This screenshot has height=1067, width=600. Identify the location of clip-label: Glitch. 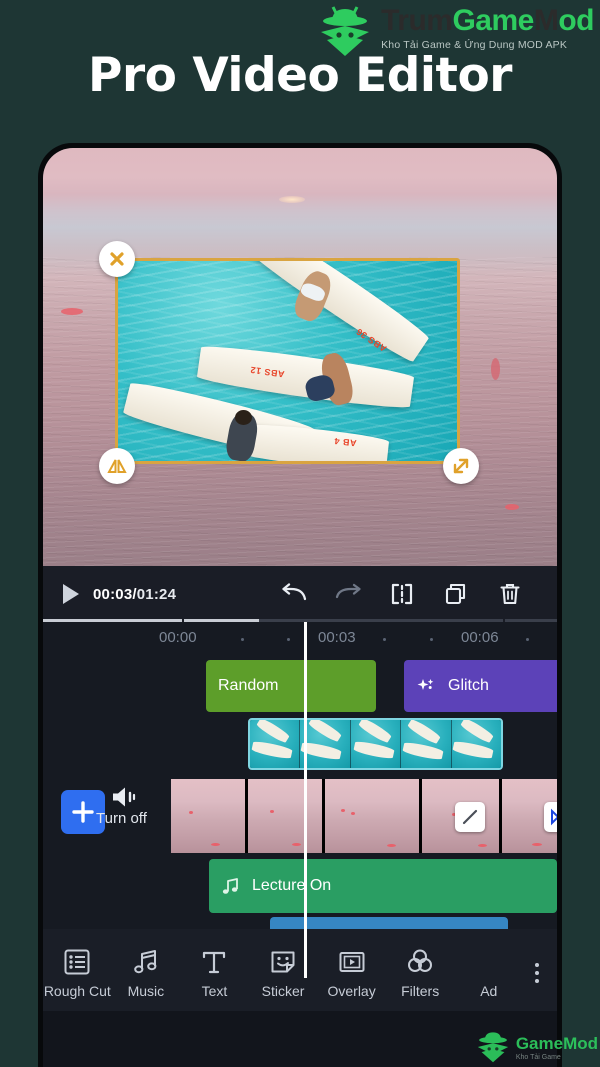
(468, 685).